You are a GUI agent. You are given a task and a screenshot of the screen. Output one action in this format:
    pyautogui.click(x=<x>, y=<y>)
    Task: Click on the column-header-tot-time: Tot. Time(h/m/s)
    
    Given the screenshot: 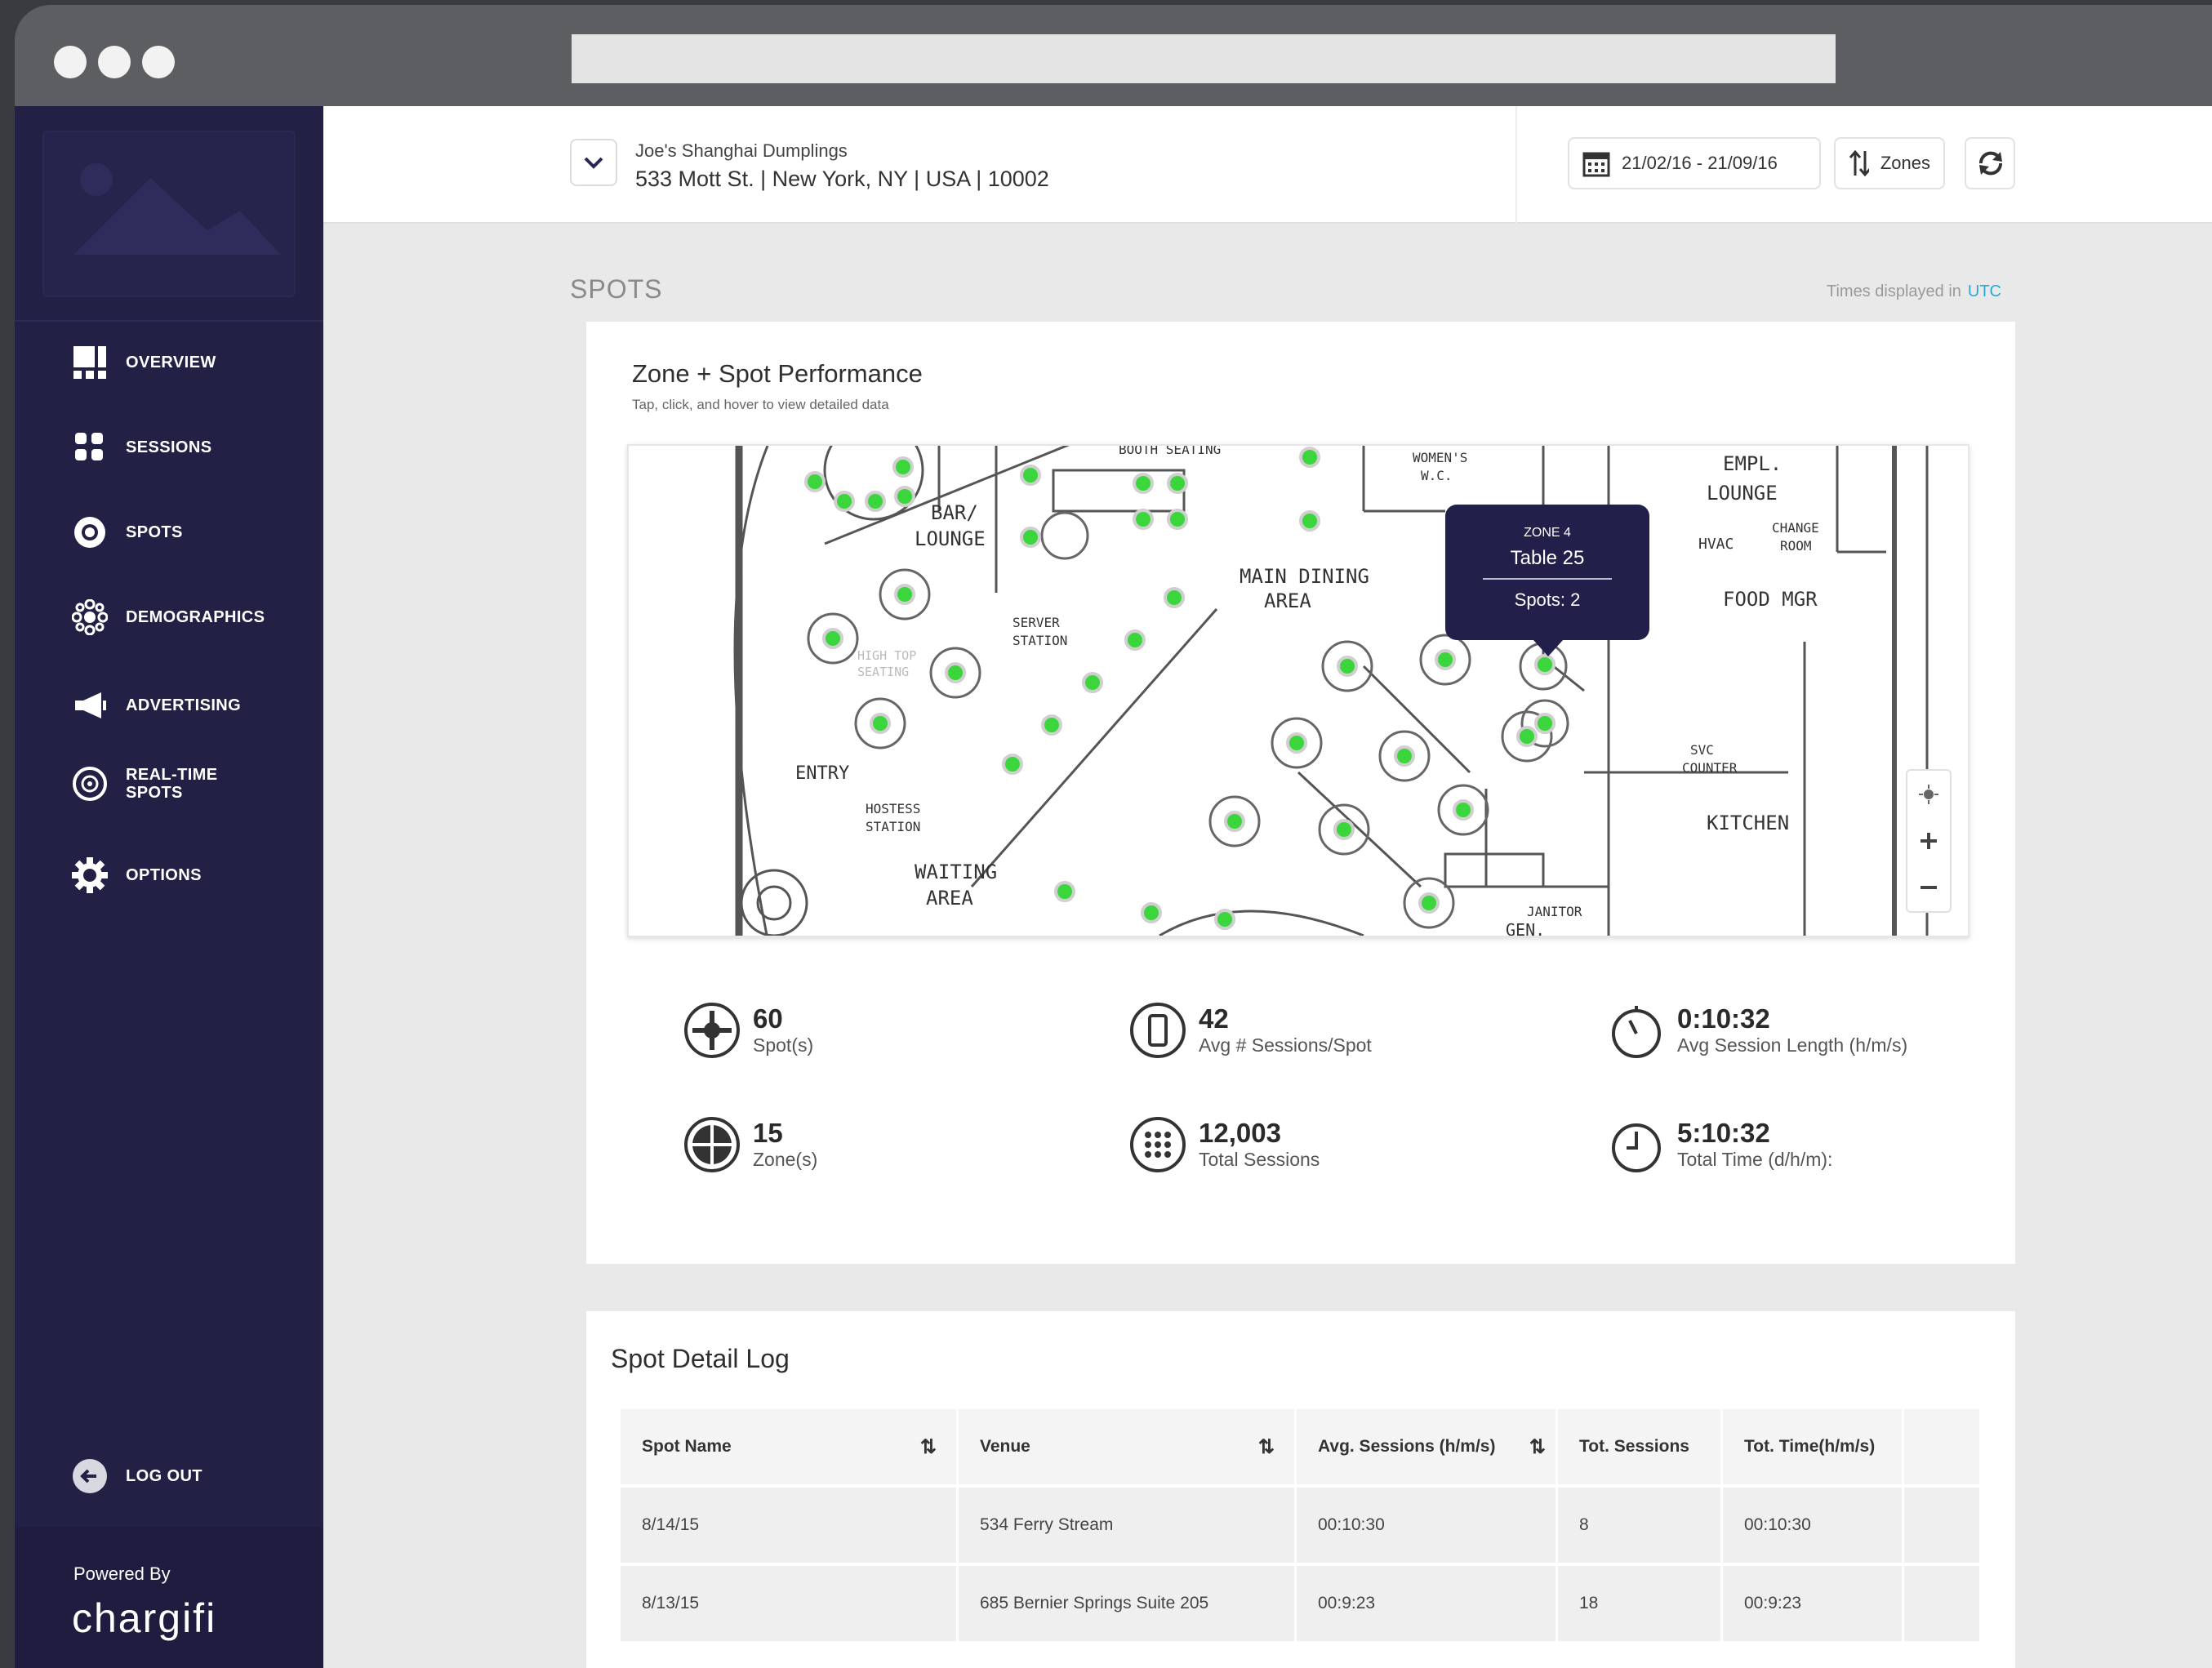 What is the action you would take?
    pyautogui.click(x=1814, y=1446)
    